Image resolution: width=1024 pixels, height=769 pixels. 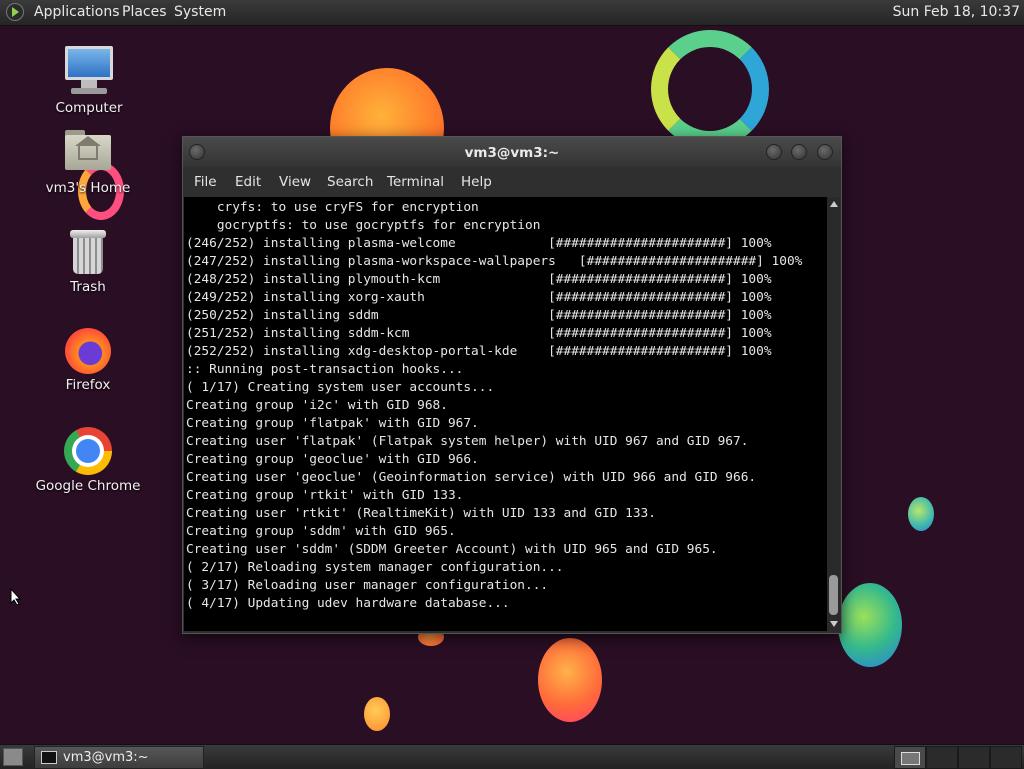 I want to click on scroll-down-icon, so click(x=834, y=624).